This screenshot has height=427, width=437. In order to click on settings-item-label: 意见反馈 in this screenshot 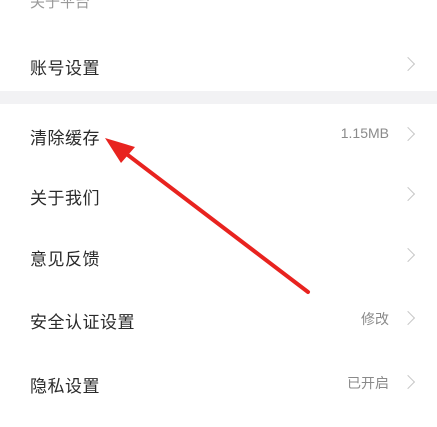, I will do `click(65, 260)`.